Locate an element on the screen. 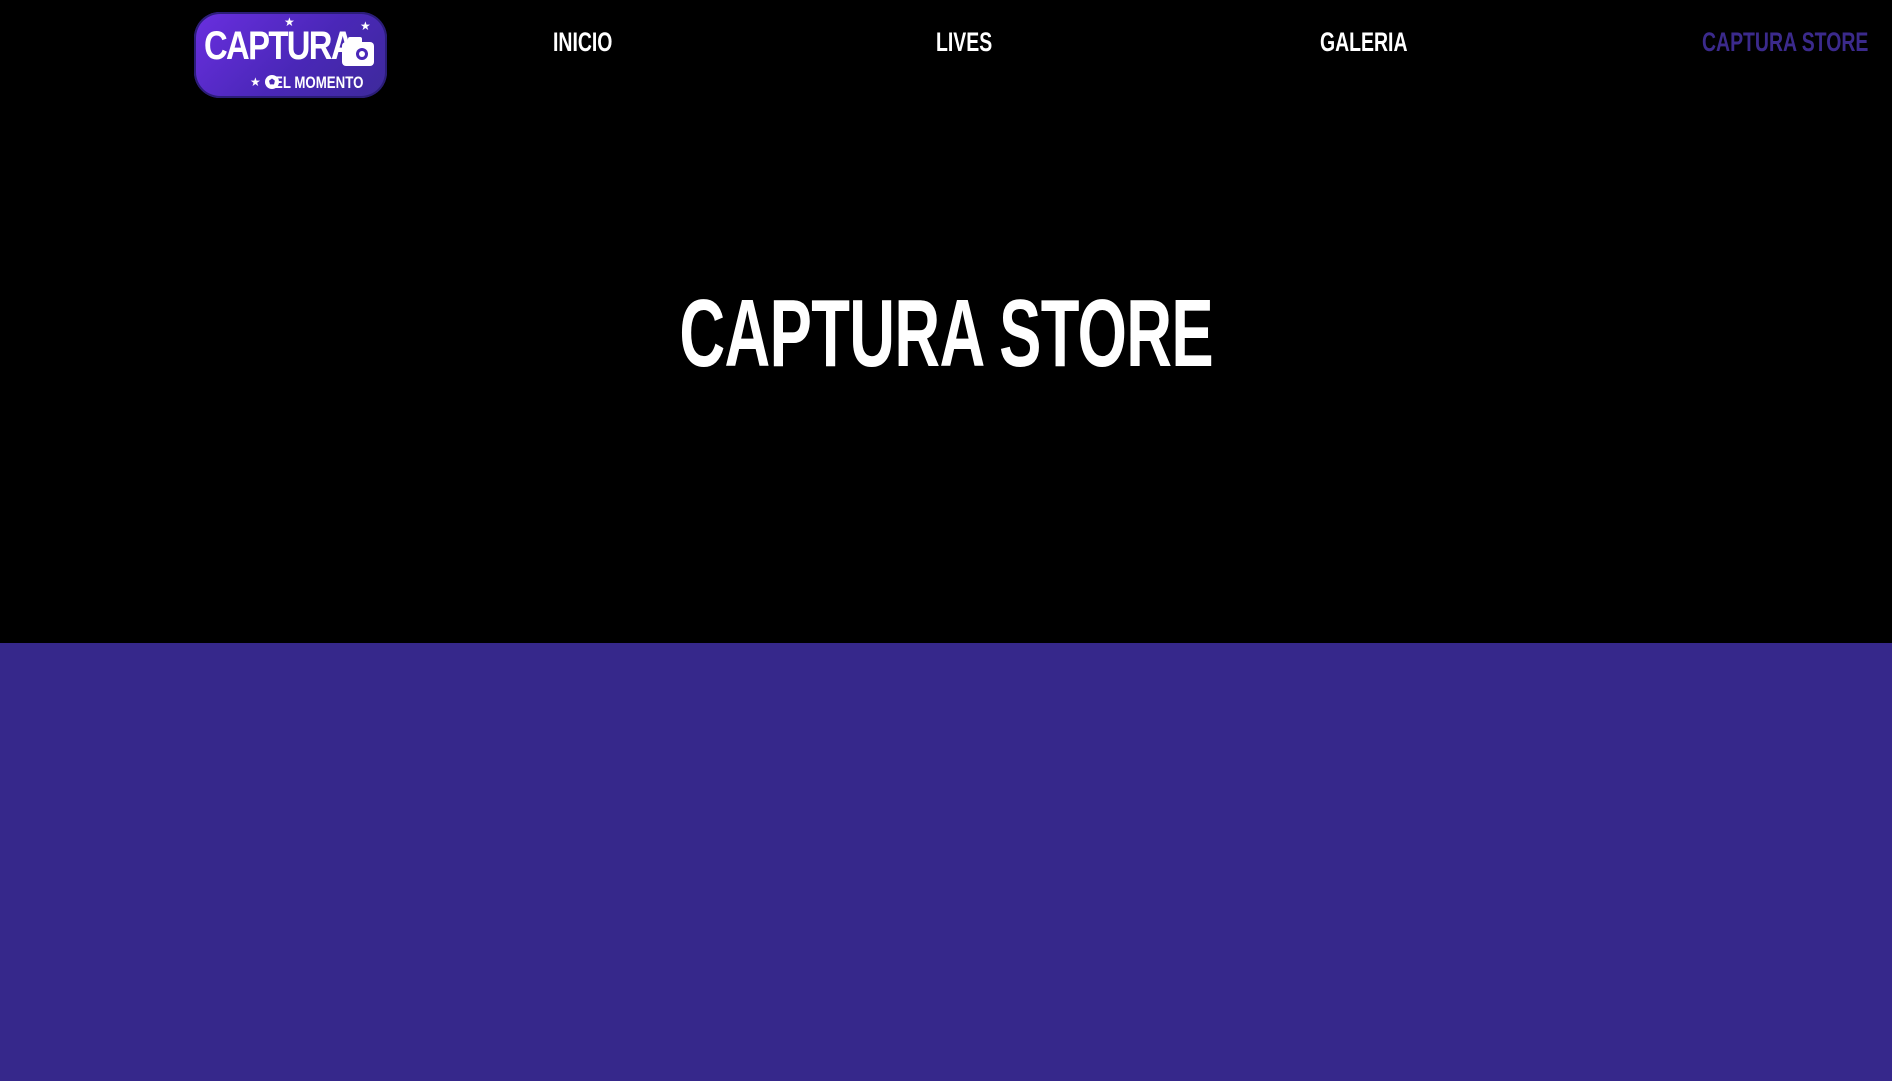  logo-wordmark: CAPTURA is located at coordinates (279, 46).